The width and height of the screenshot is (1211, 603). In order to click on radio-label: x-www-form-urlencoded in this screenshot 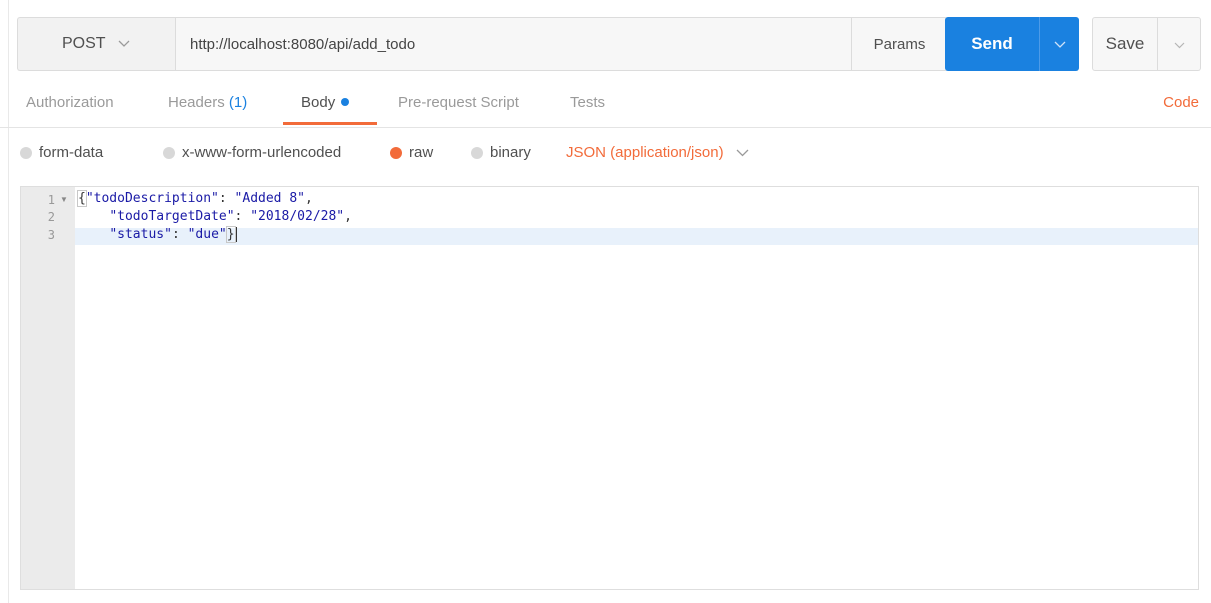, I will do `click(262, 152)`.